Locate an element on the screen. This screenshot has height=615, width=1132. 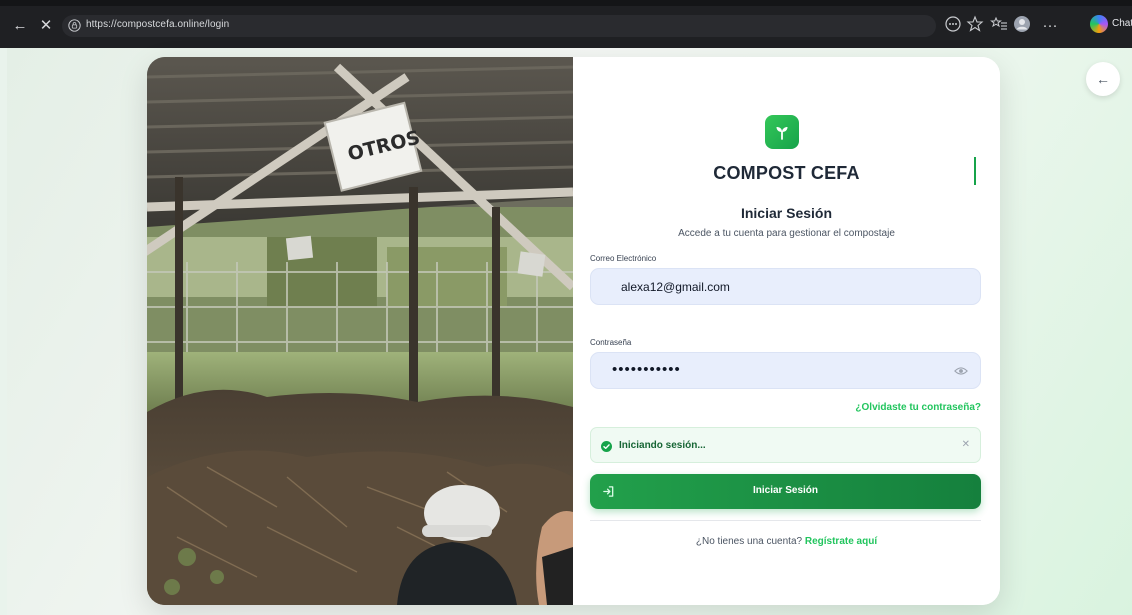
login-title: Iniciar Sesión is located at coordinates (786, 213).